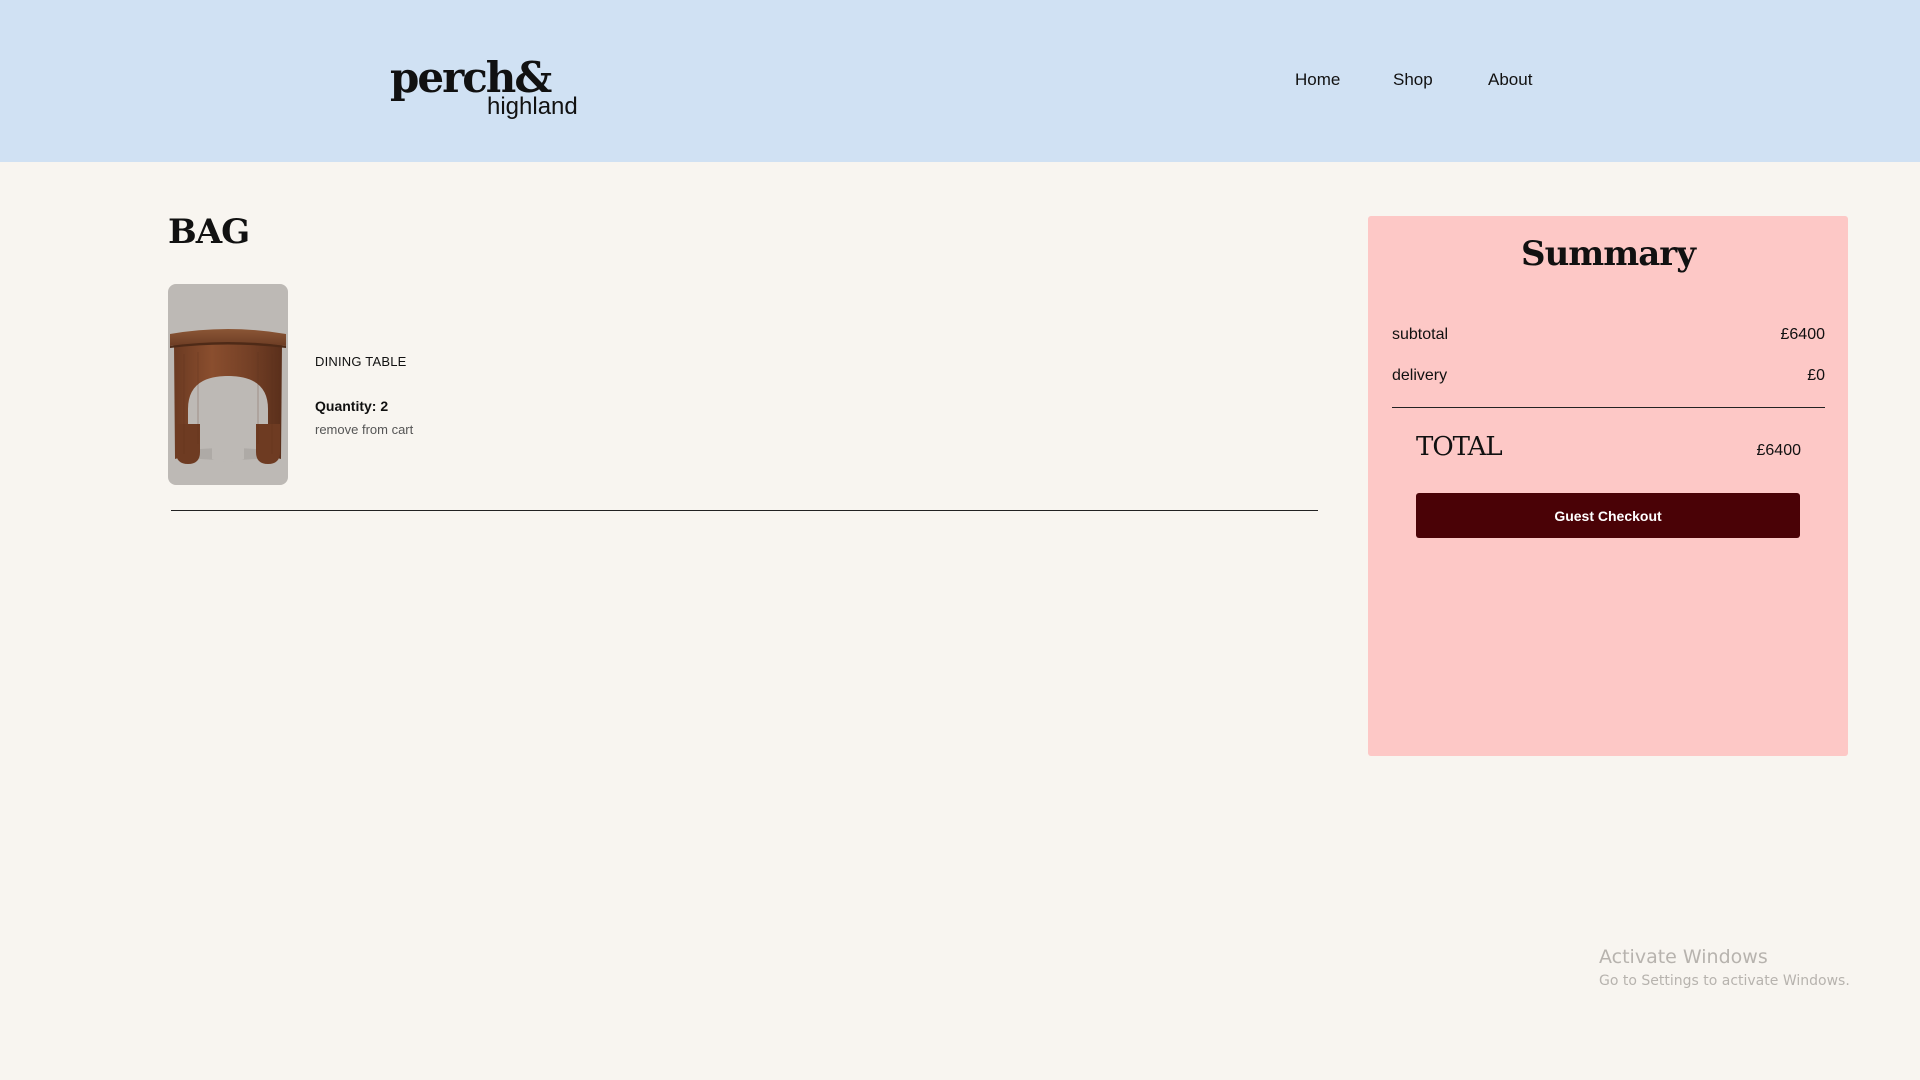 The height and width of the screenshot is (1080, 1920). Describe the element at coordinates (1420, 334) in the screenshot. I see `subtotal-label: subtotal` at that location.